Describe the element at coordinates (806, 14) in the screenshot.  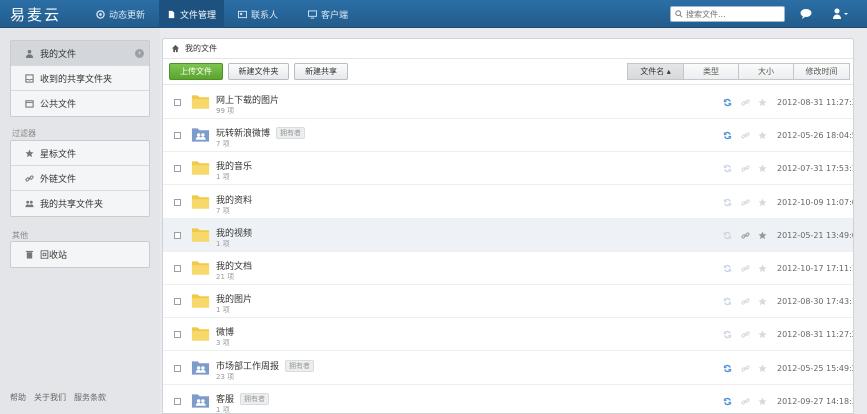
I see `message-icon` at that location.